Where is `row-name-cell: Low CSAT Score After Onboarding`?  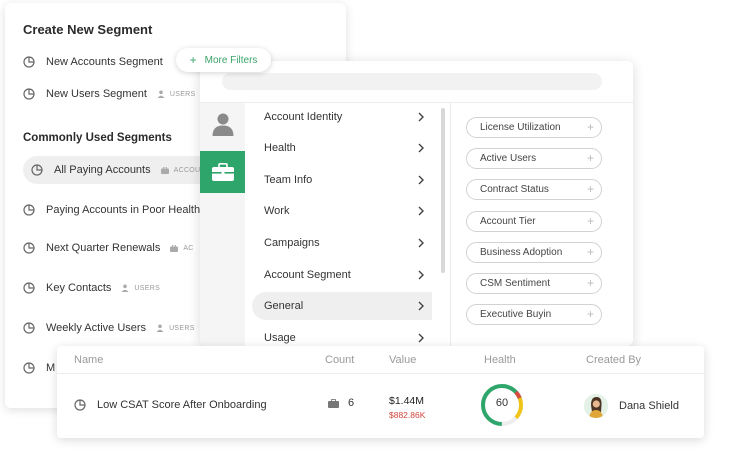 row-name-cell: Low CSAT Score After Onboarding is located at coordinates (170, 405).